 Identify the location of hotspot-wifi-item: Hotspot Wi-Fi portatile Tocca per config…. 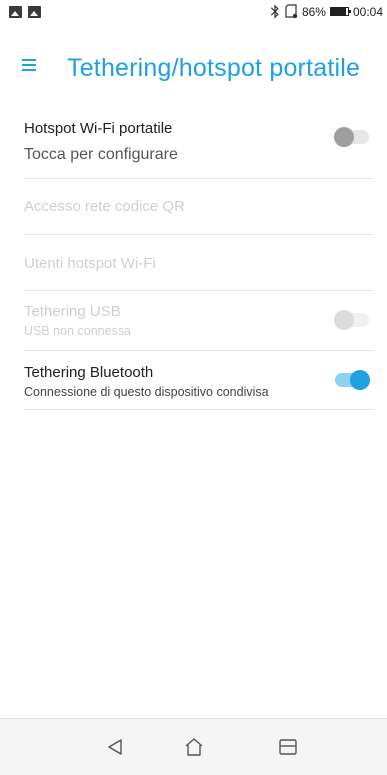
(199, 146).